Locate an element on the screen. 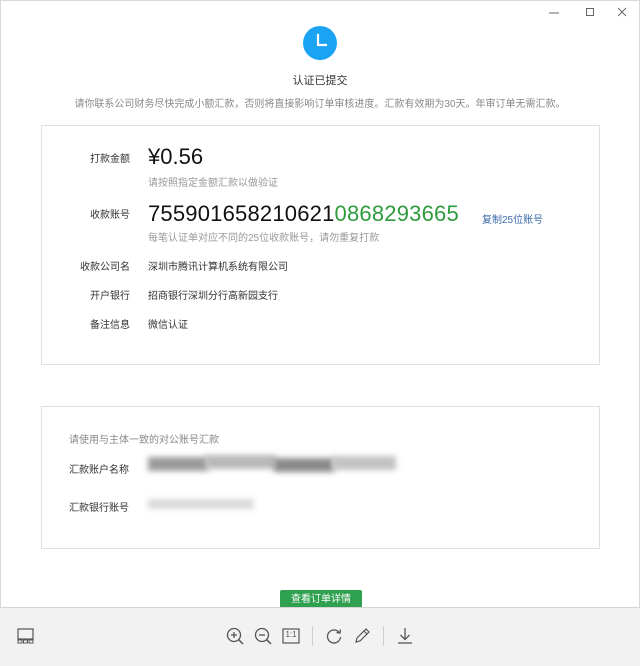 This screenshot has width=640, height=666. account-number: 7559016582106210868293665 is located at coordinates (303, 214).